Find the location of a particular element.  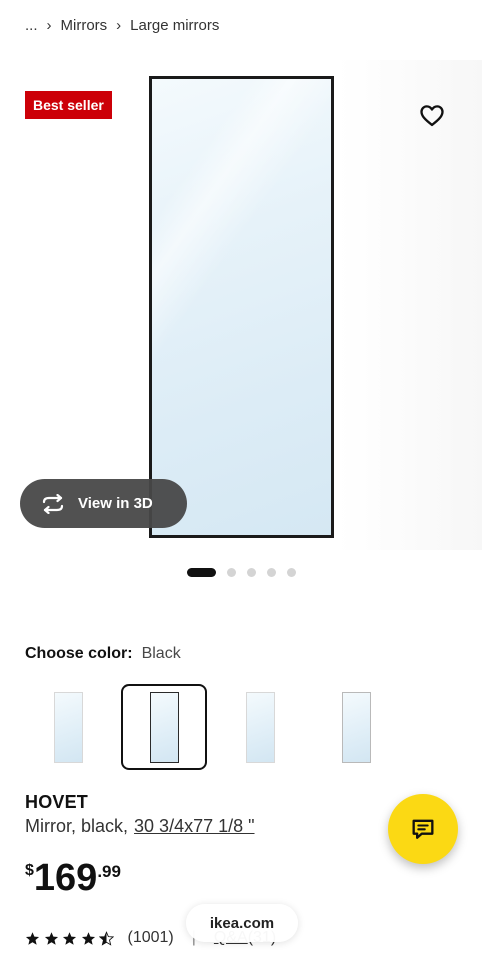

product-description-text: Mirror, black, is located at coordinates (77, 826).